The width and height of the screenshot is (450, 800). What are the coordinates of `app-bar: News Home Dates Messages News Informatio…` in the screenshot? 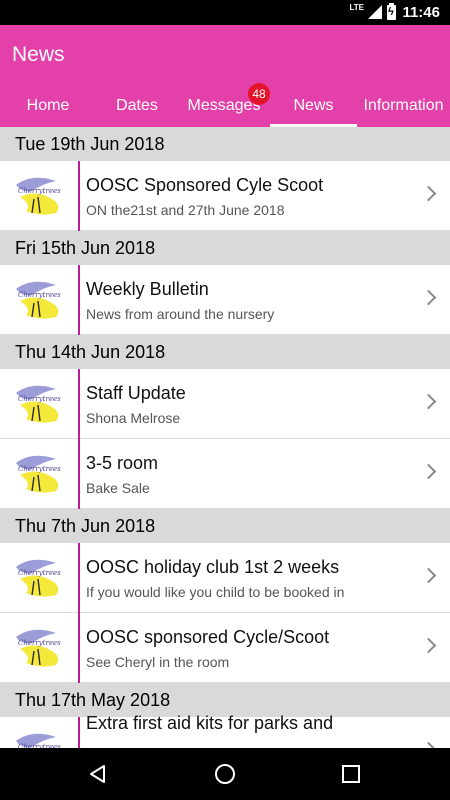 It's located at (225, 76).